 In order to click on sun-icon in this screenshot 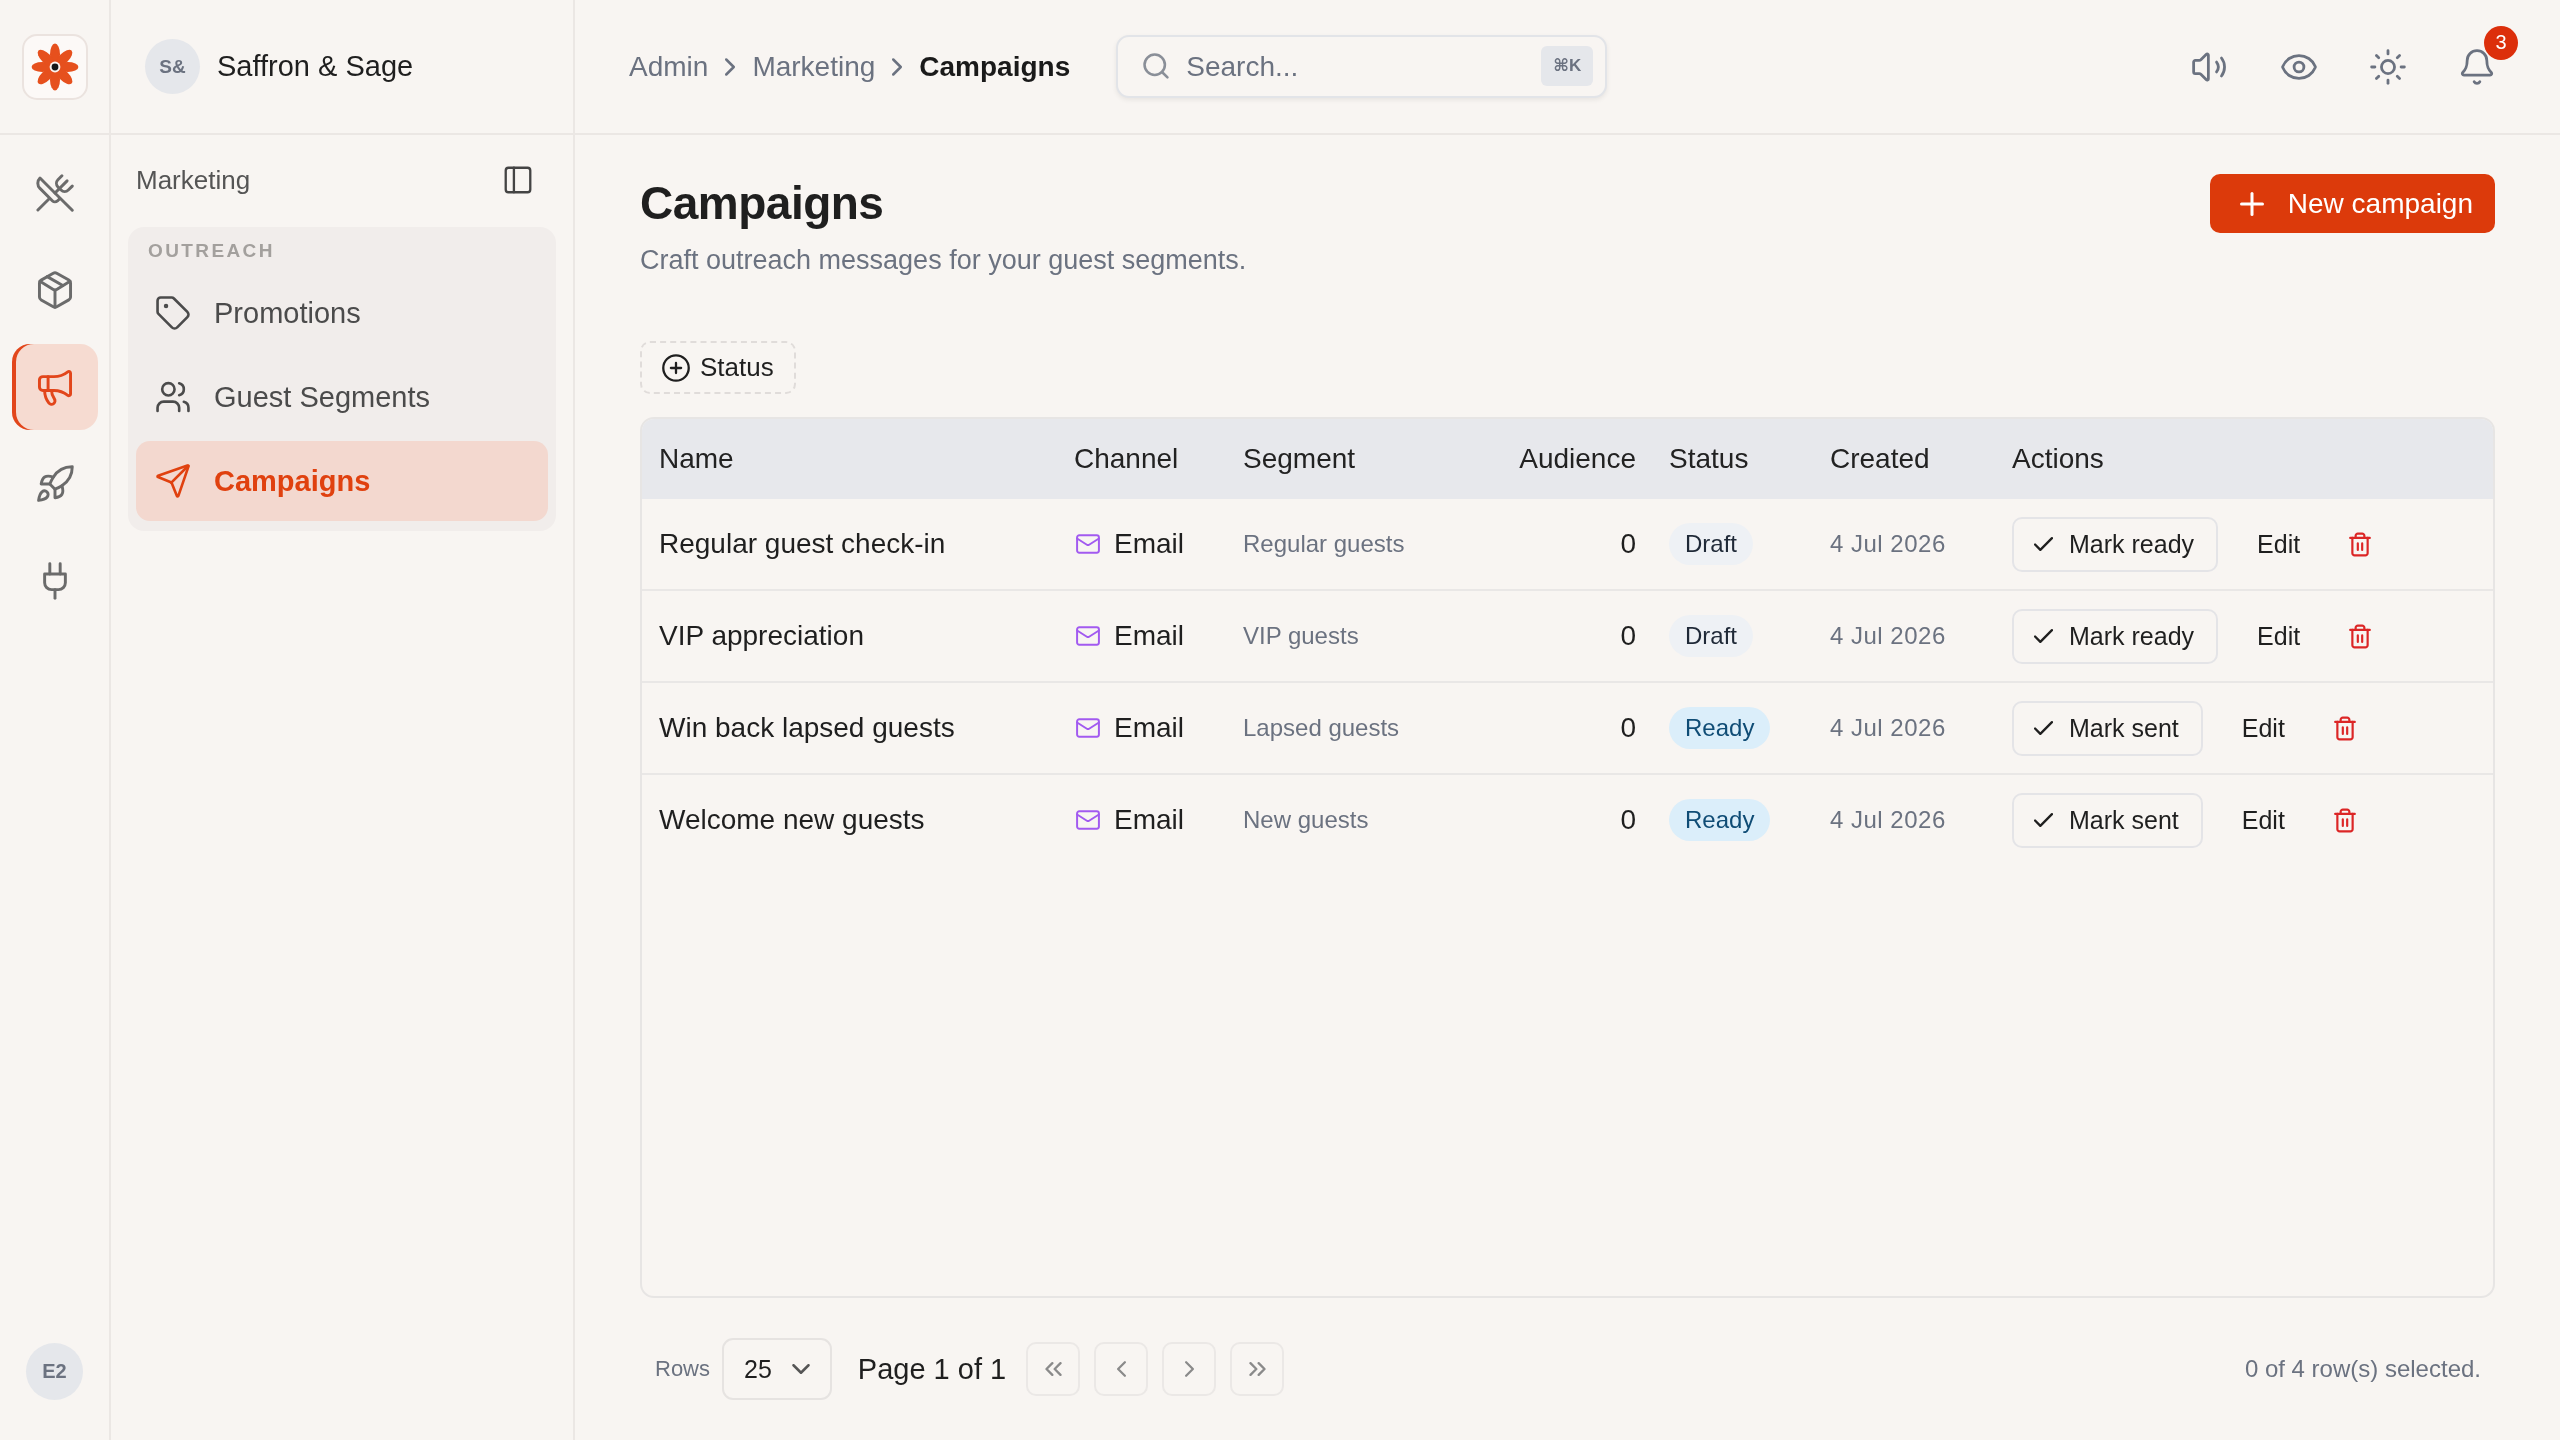, I will do `click(2388, 66)`.